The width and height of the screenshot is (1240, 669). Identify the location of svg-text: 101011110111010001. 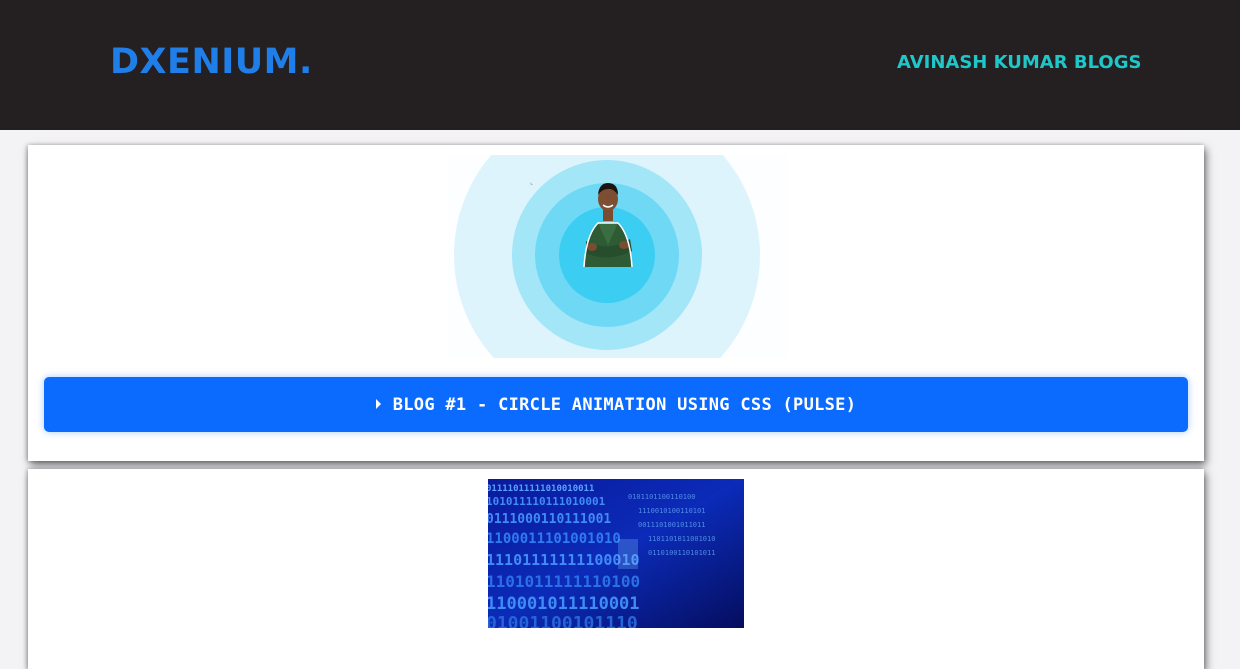
(547, 501).